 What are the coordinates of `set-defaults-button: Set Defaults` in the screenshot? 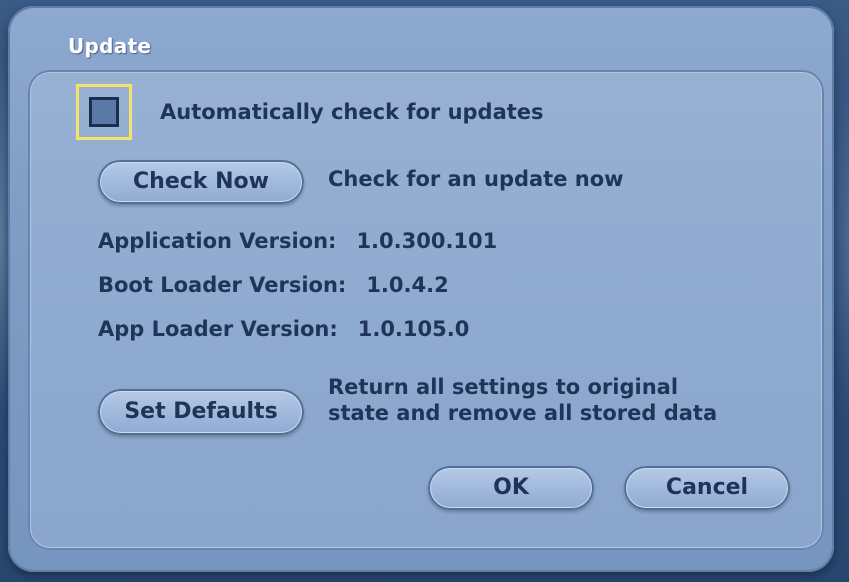 It's located at (201, 412).